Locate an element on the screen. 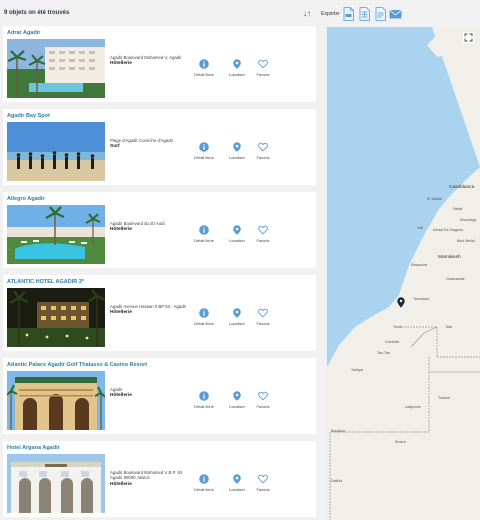 The image size is (480, 520). result-address: Agadir Hôtellerie is located at coordinates (148, 393).